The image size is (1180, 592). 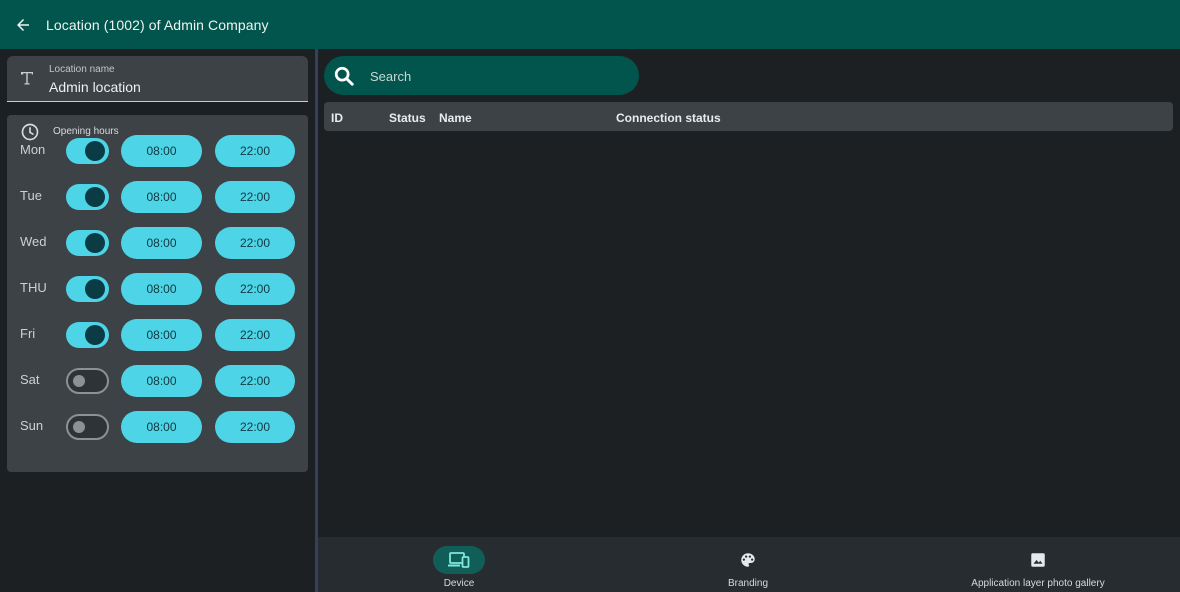 I want to click on search-input, so click(x=495, y=76).